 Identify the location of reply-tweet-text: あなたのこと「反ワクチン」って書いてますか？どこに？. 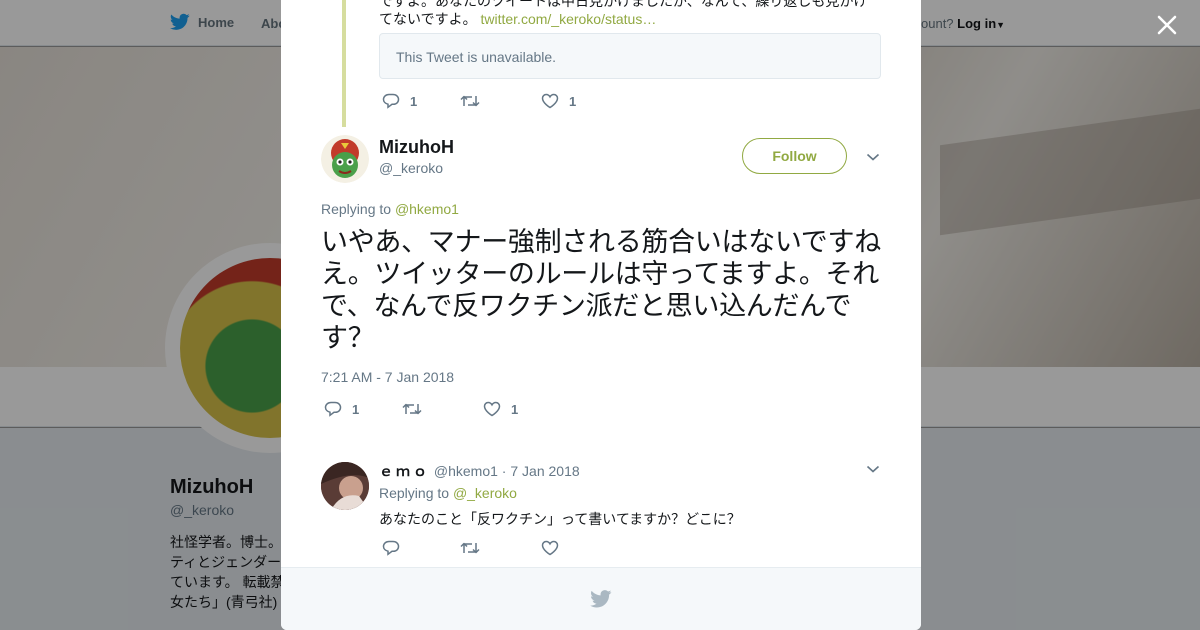
(560, 520).